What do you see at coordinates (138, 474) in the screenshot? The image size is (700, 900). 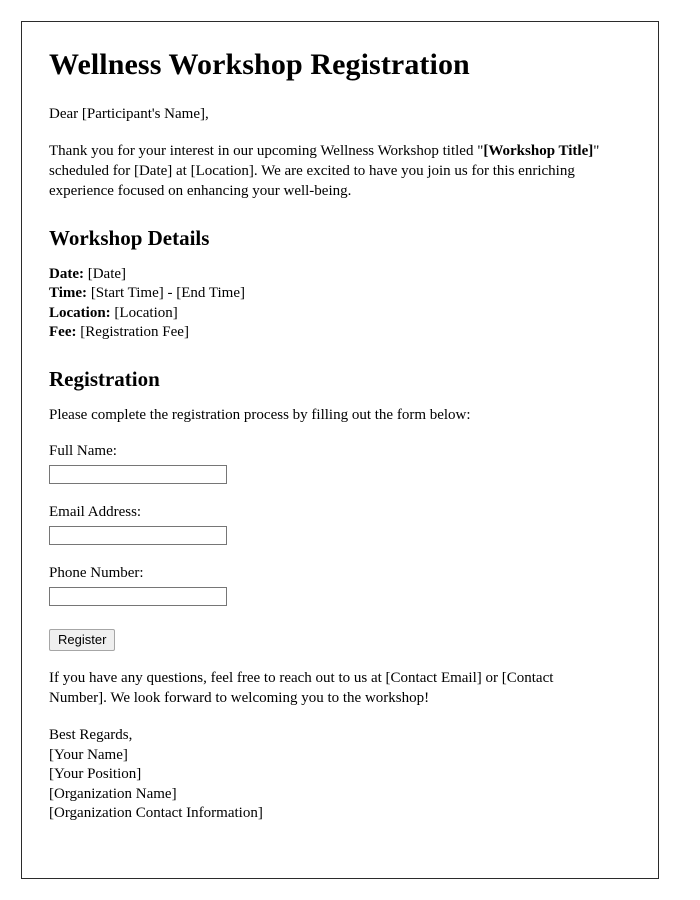 I see `full-name-input` at bounding box center [138, 474].